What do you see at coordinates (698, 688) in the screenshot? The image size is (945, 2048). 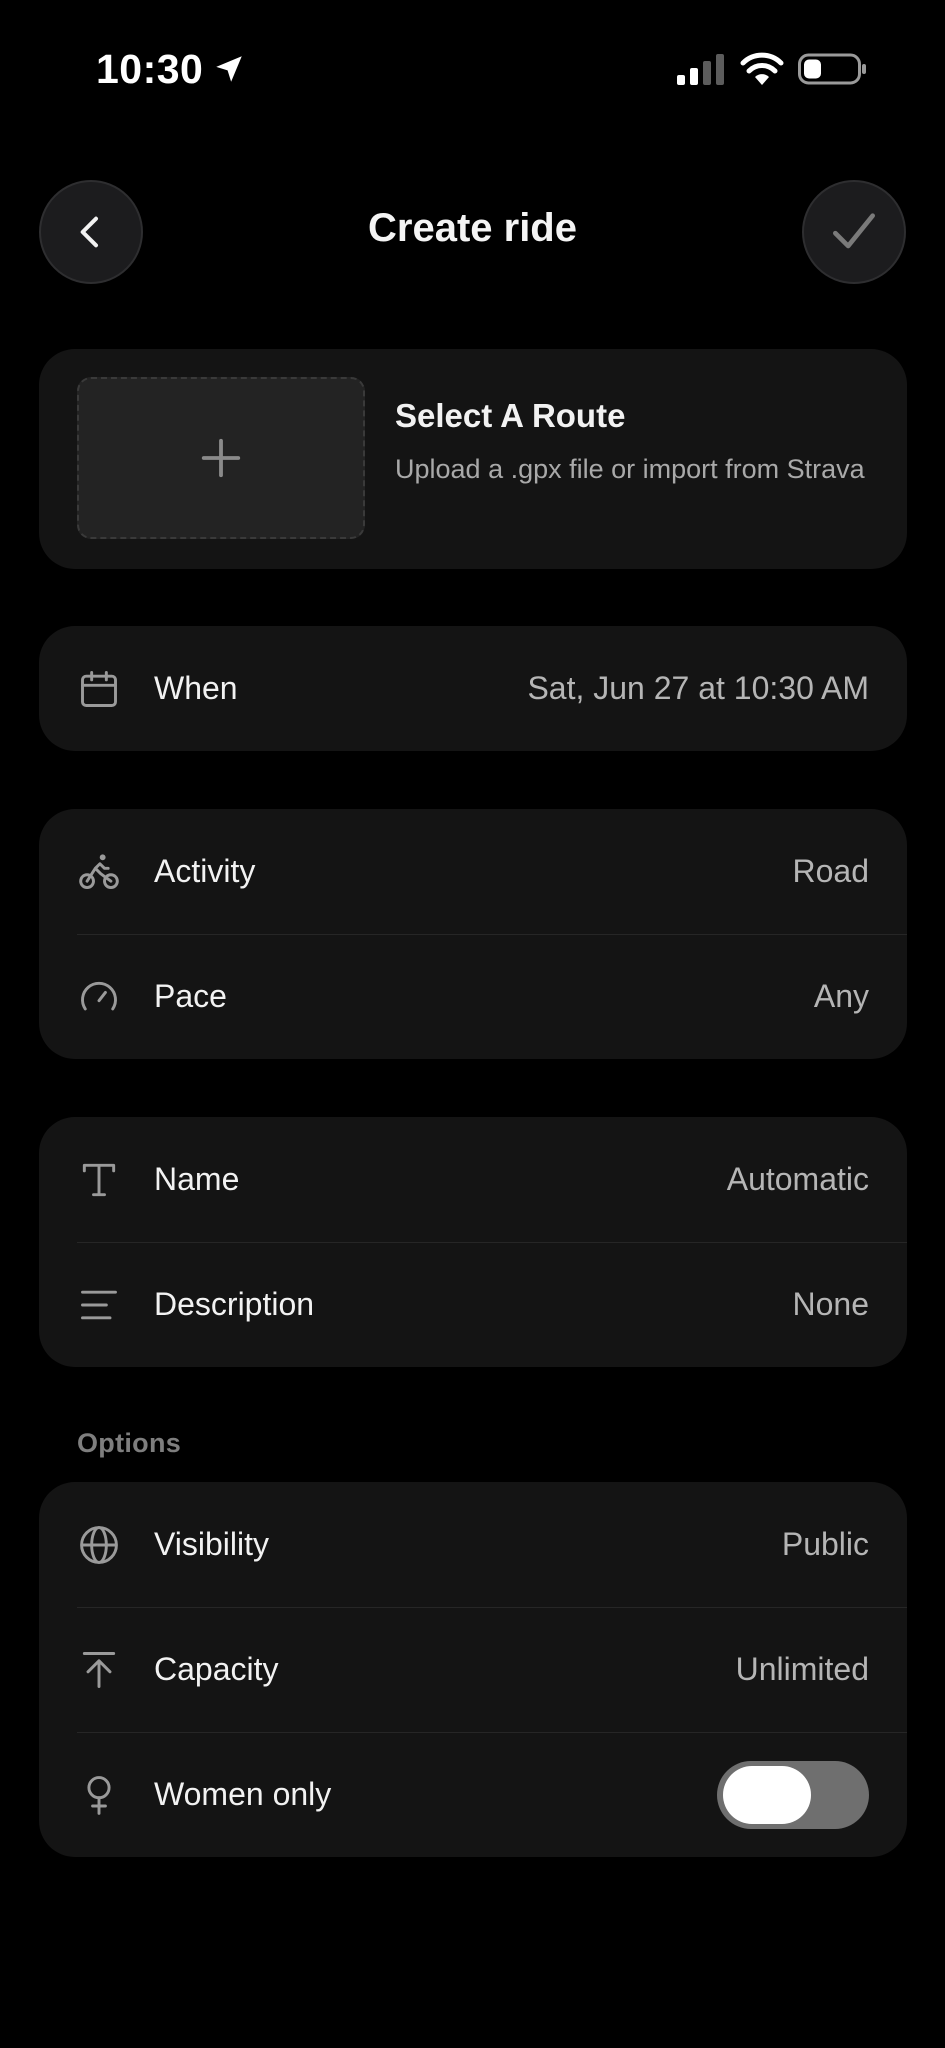 I see `when-value: Sat, Jun 27 at 10:30 AM` at bounding box center [698, 688].